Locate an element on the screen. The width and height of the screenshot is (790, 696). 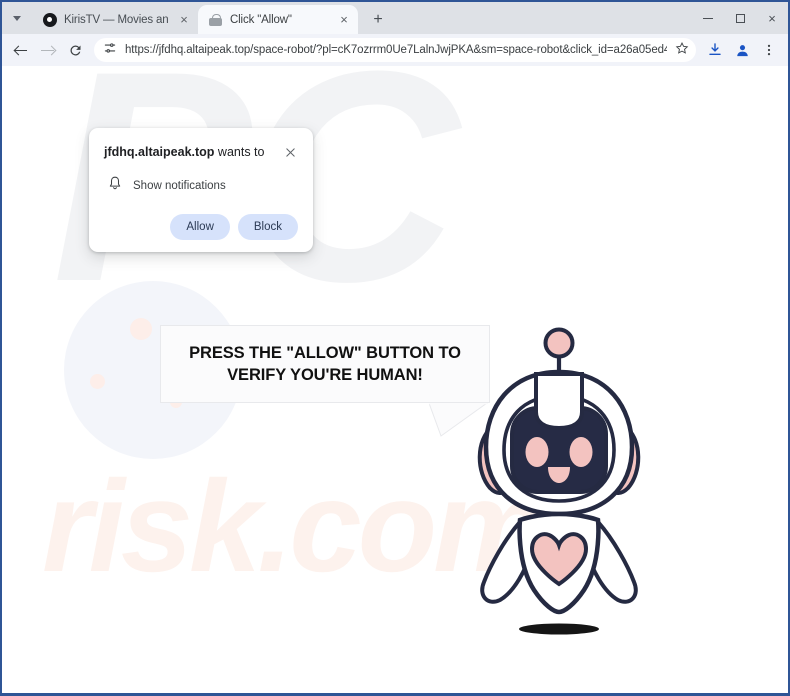
permission-dialog-title: jfdhq.altaipeak.top wants to is located at coordinates (189, 152).